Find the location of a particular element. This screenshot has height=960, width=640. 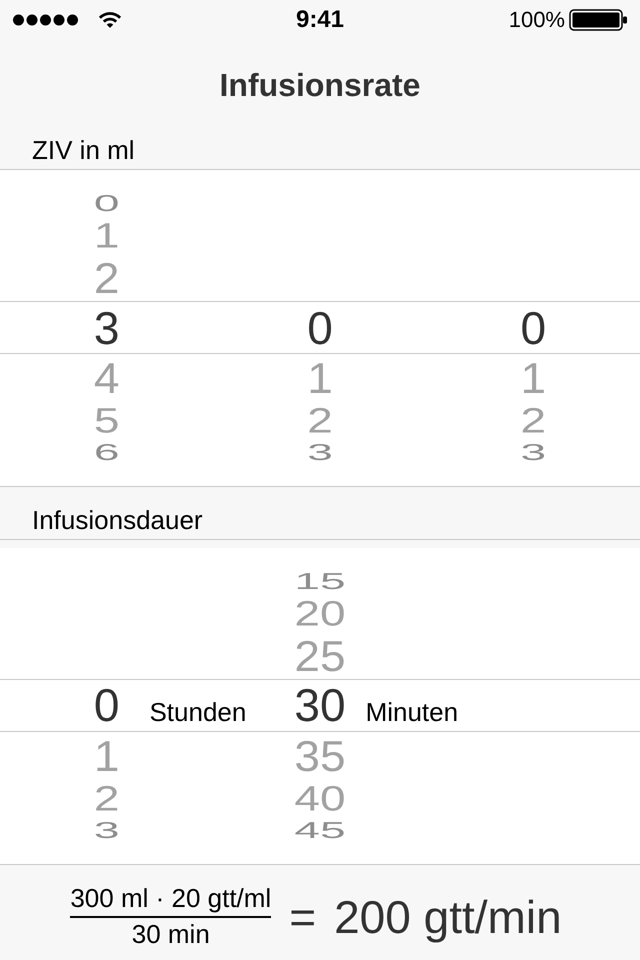

battery-icon is located at coordinates (599, 20).